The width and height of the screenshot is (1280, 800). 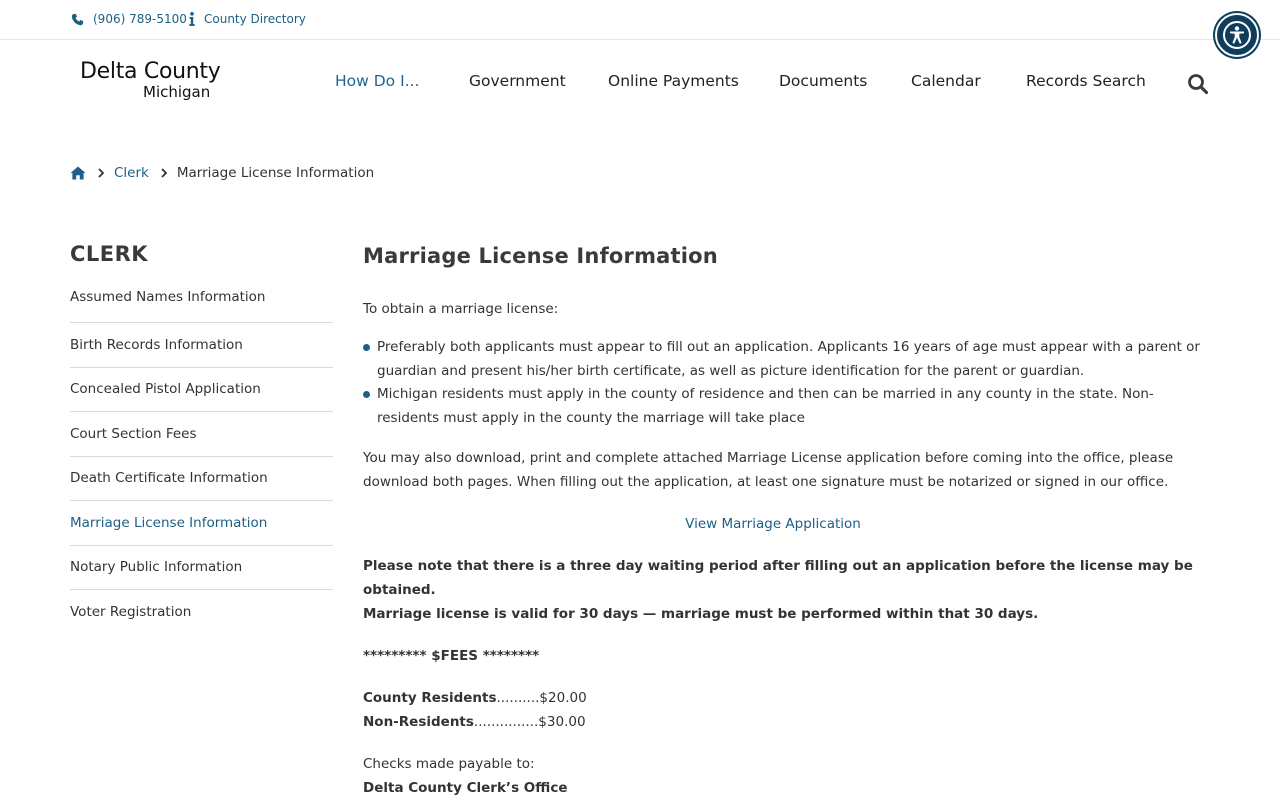 What do you see at coordinates (783, 698) in the screenshot?
I see `fee-row-county-residents: County Residents..........$20.00` at bounding box center [783, 698].